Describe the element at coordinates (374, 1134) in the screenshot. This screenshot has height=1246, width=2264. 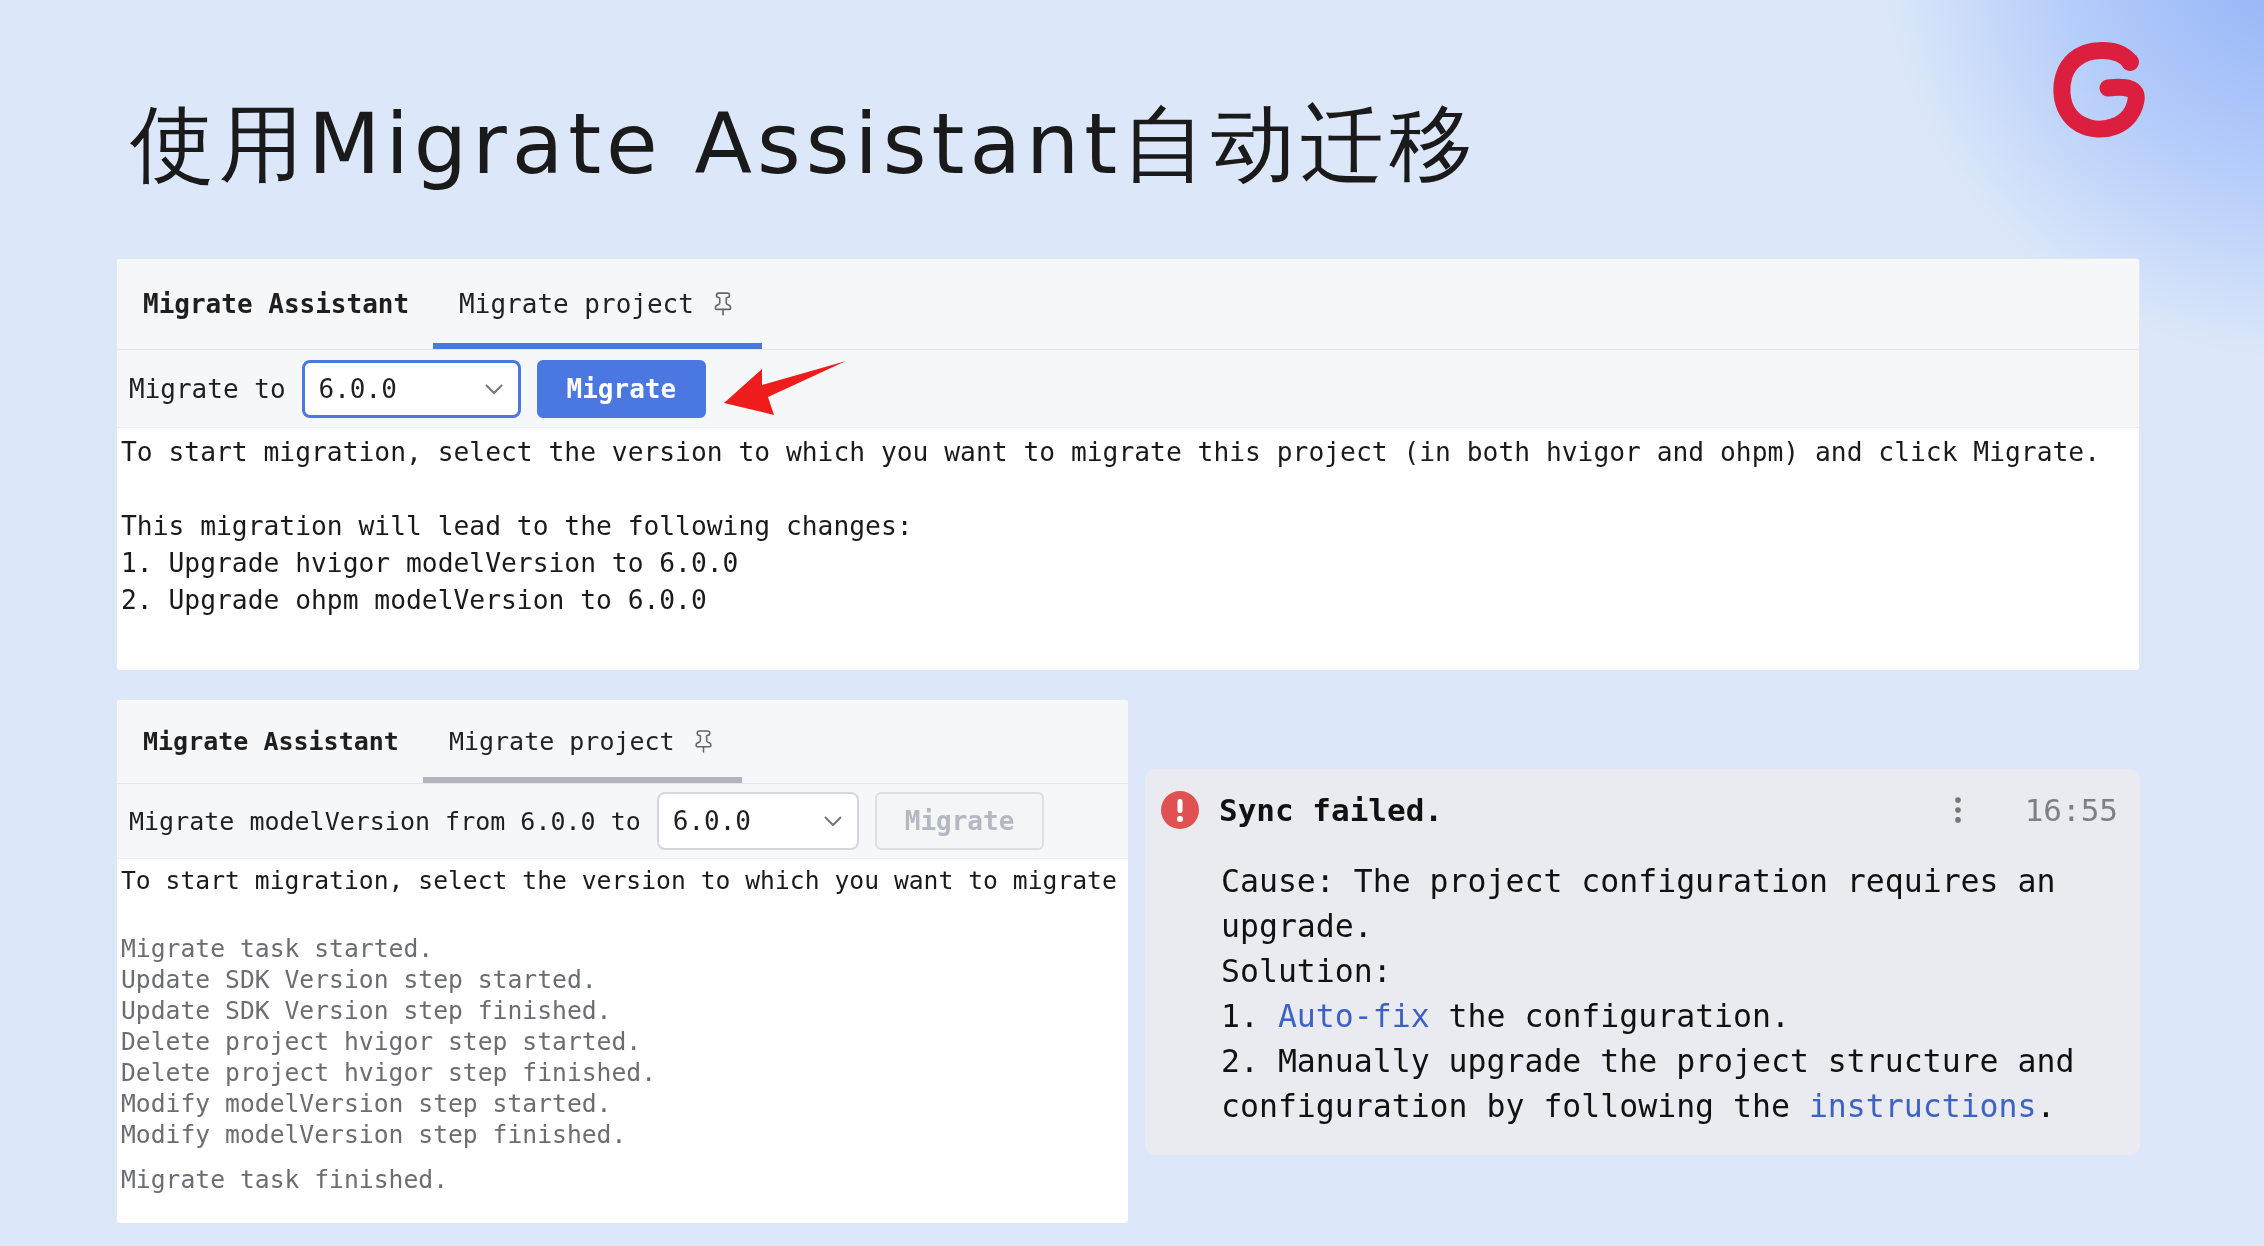
I see `log-line: Modify modelVersion step finished.` at that location.